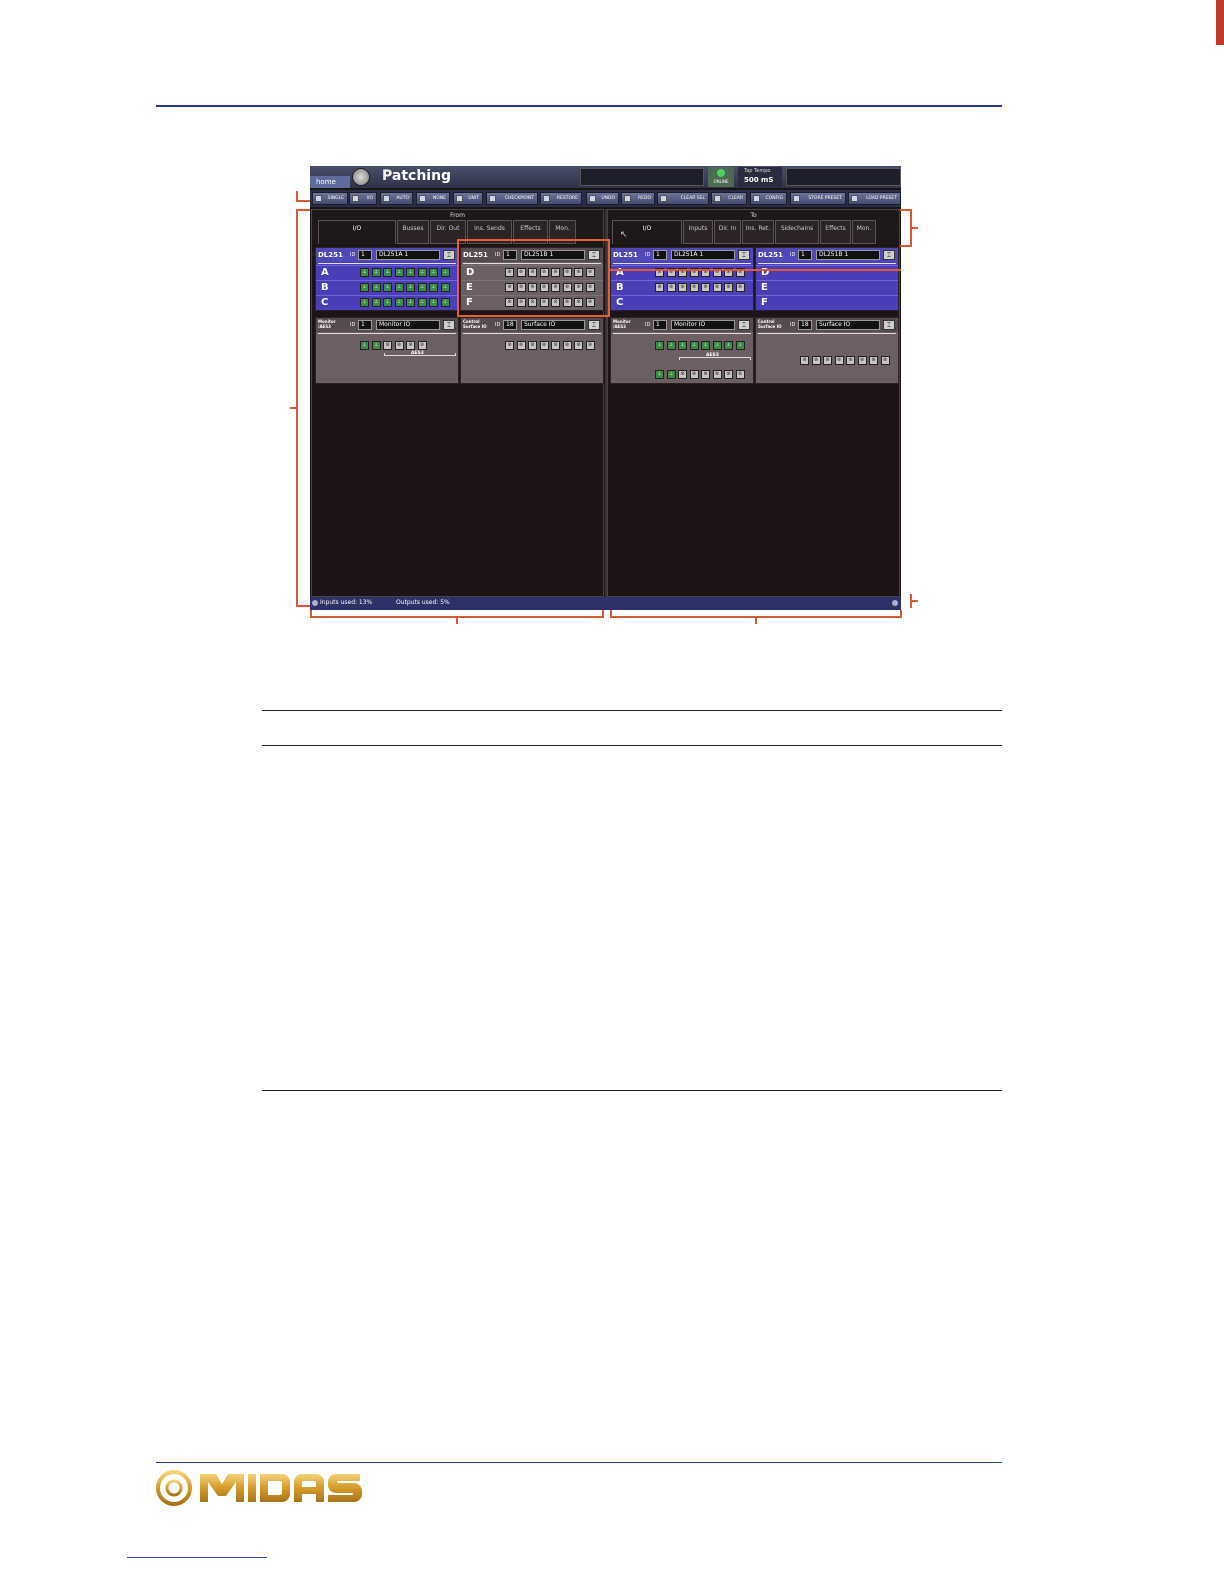 The image size is (1224, 1584). What do you see at coordinates (768, 198) in the screenshot?
I see `config-button: CONFIG` at bounding box center [768, 198].